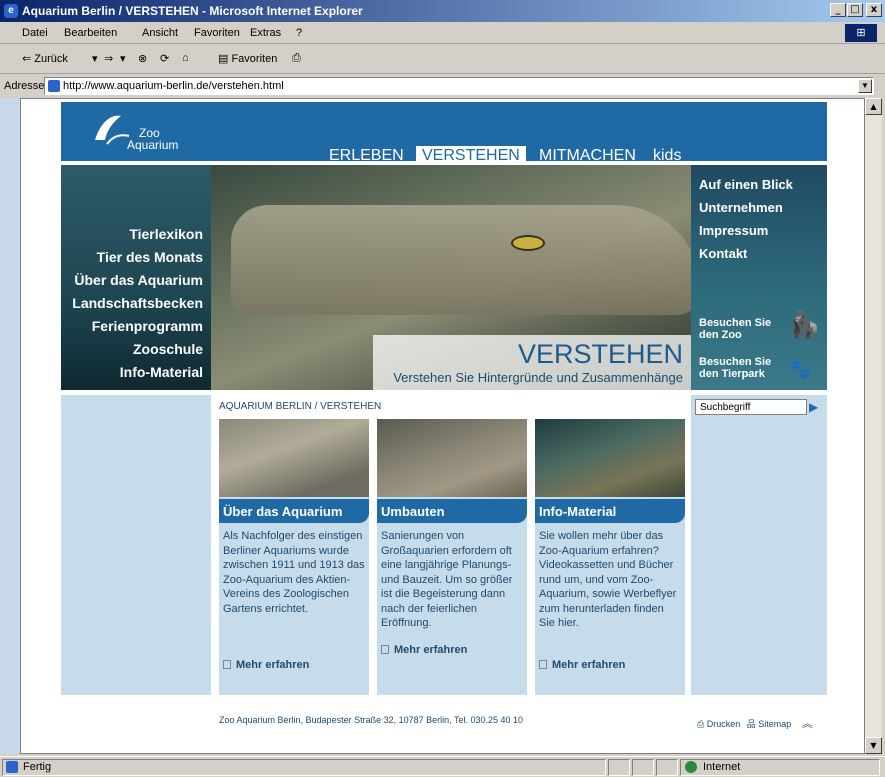 The image size is (885, 777). What do you see at coordinates (123, 58) in the screenshot?
I see `forward-dropdown-icon: ▾` at bounding box center [123, 58].